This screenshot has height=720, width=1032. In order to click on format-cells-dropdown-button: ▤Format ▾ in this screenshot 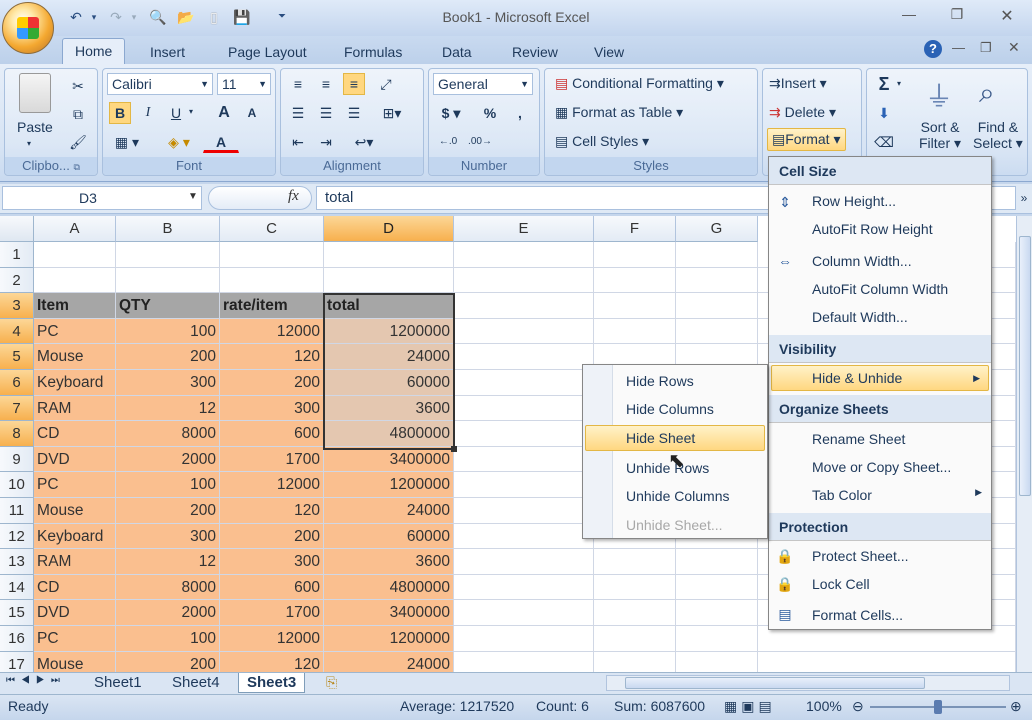, I will do `click(806, 139)`.